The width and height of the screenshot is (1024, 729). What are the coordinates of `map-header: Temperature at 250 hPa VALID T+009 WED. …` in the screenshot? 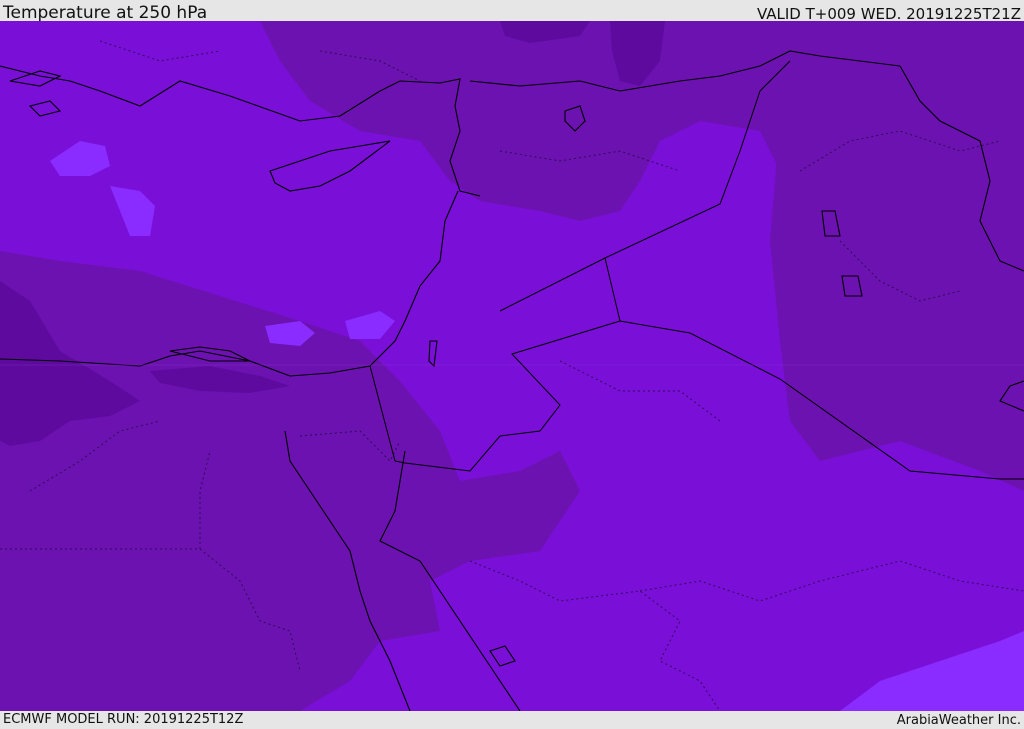 It's located at (512, 11).